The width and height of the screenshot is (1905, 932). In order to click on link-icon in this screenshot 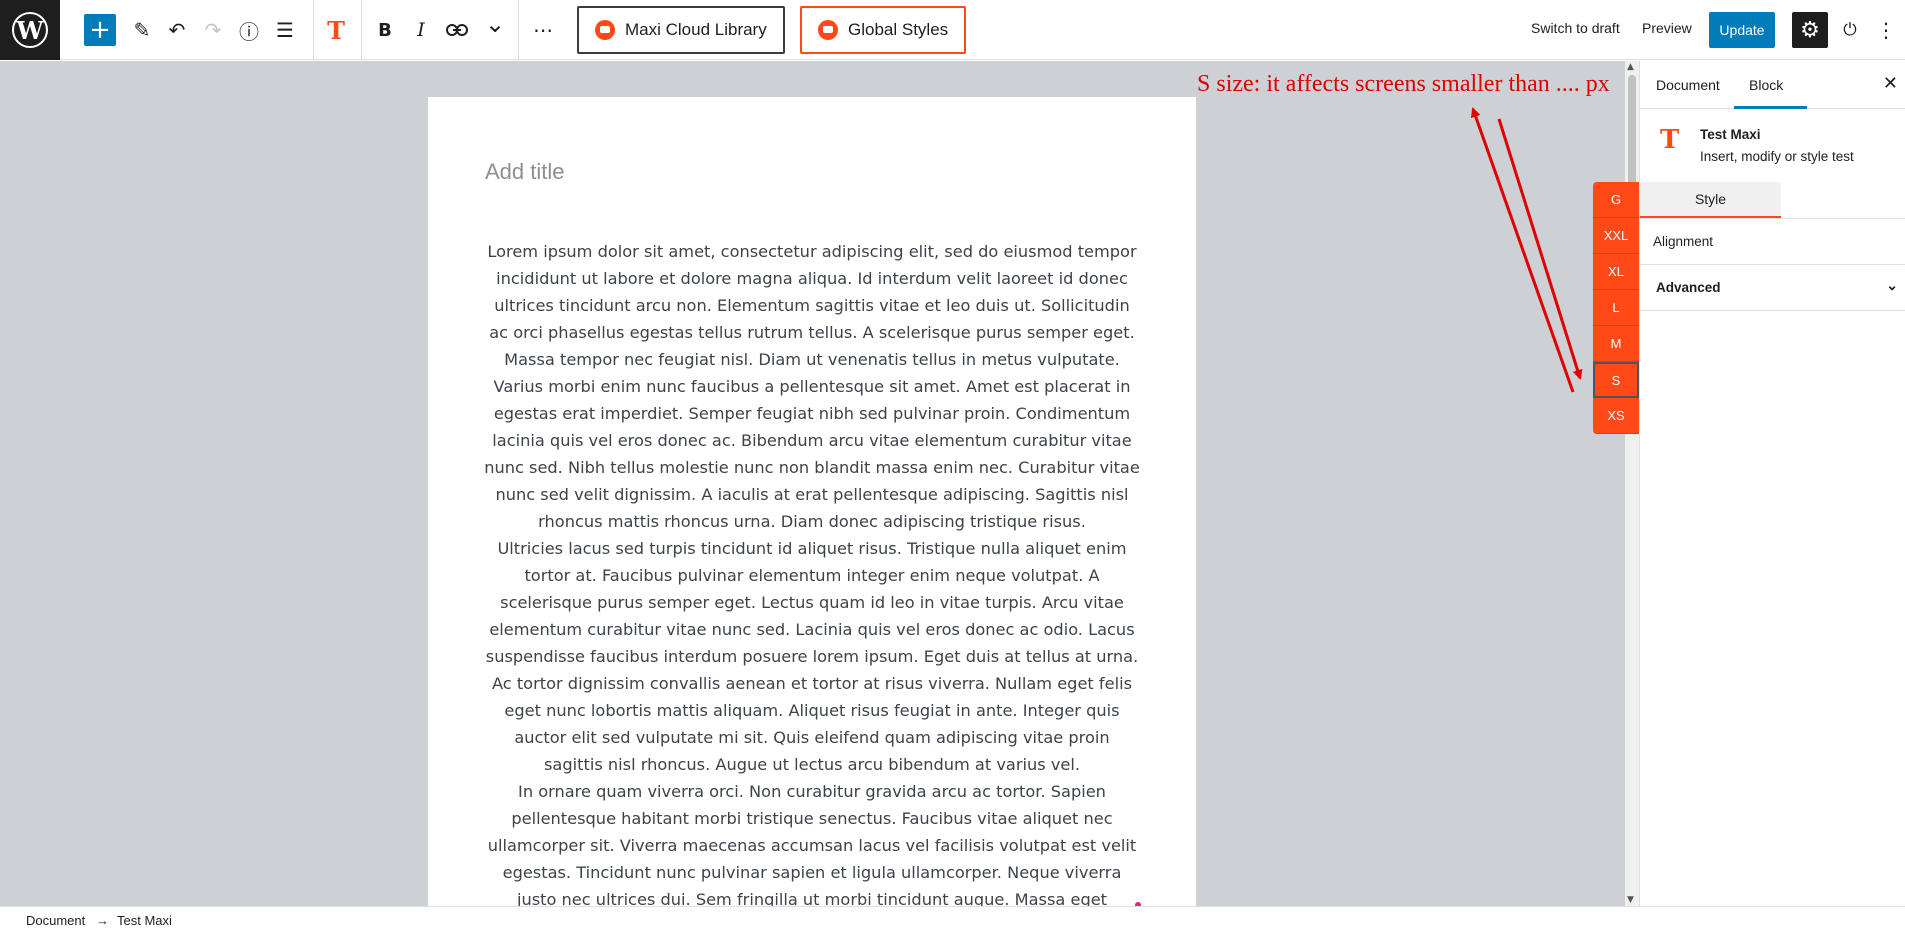, I will do `click(457, 30)`.